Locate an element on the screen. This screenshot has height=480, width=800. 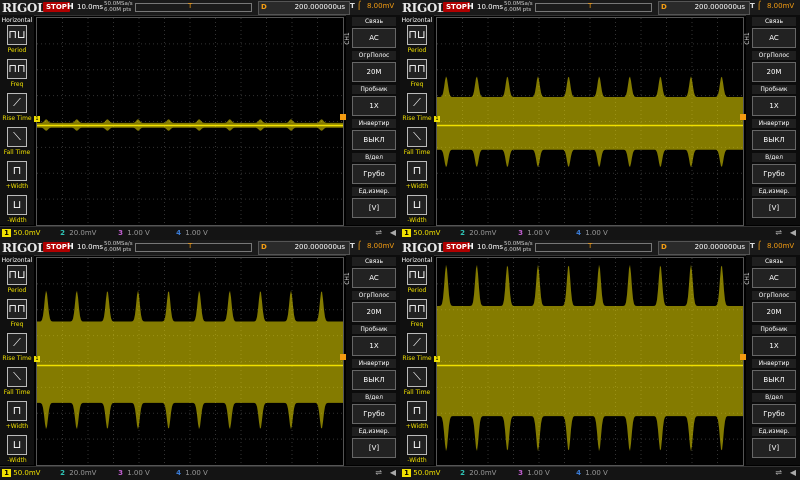
ch1-scale: 50.0mV is located at coordinates (27, 473).